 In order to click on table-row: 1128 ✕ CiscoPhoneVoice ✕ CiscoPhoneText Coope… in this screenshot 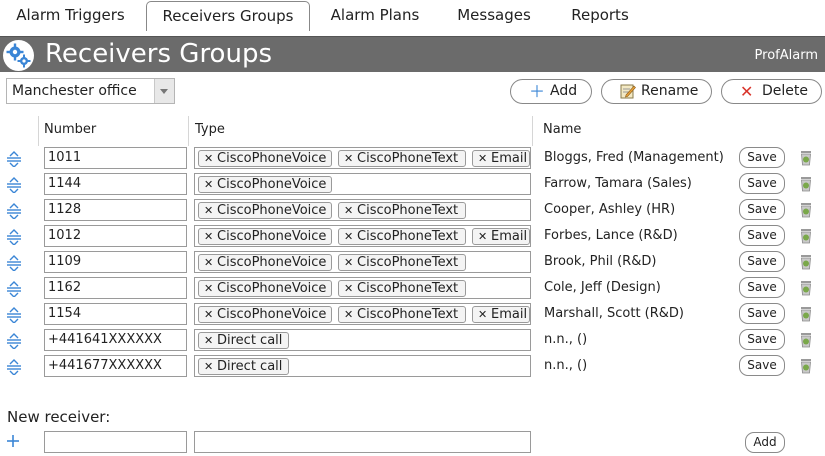, I will do `click(412, 211)`.